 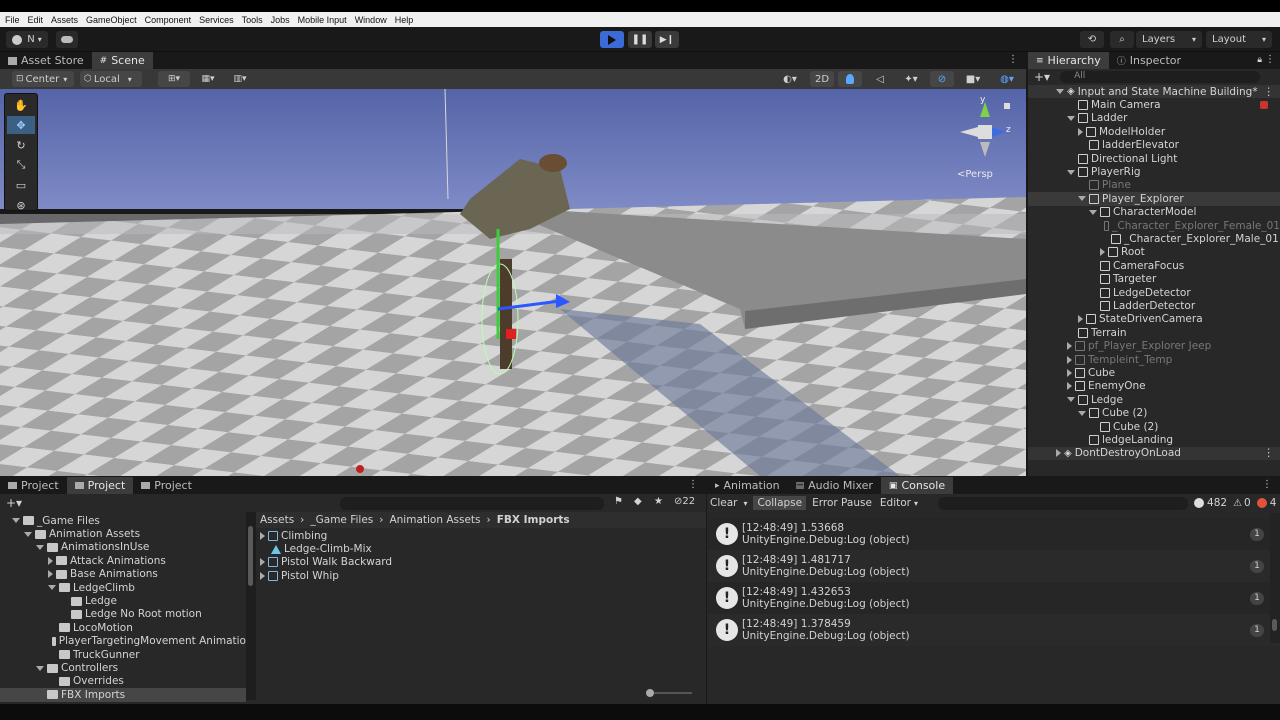 I want to click on collapse-toggle: Collapse, so click(x=780, y=503).